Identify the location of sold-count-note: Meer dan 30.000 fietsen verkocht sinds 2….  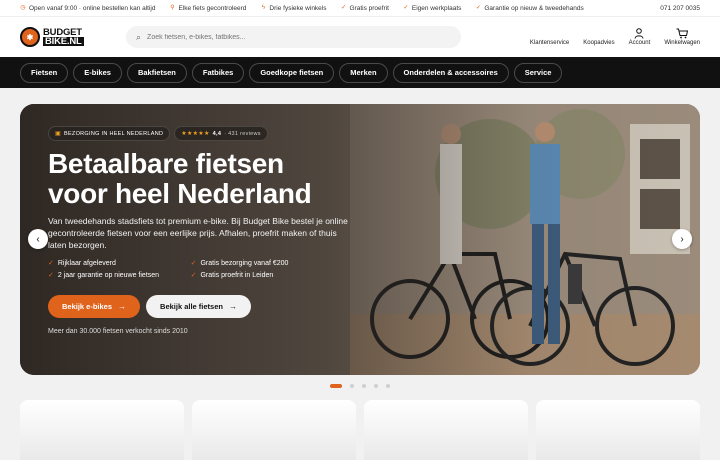
(118, 331).